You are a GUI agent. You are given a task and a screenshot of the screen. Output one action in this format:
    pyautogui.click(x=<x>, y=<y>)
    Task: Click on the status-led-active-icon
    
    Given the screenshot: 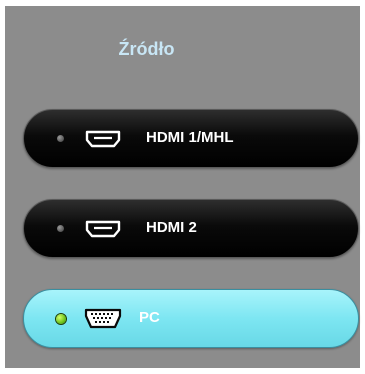 What is the action you would take?
    pyautogui.click(x=61, y=319)
    